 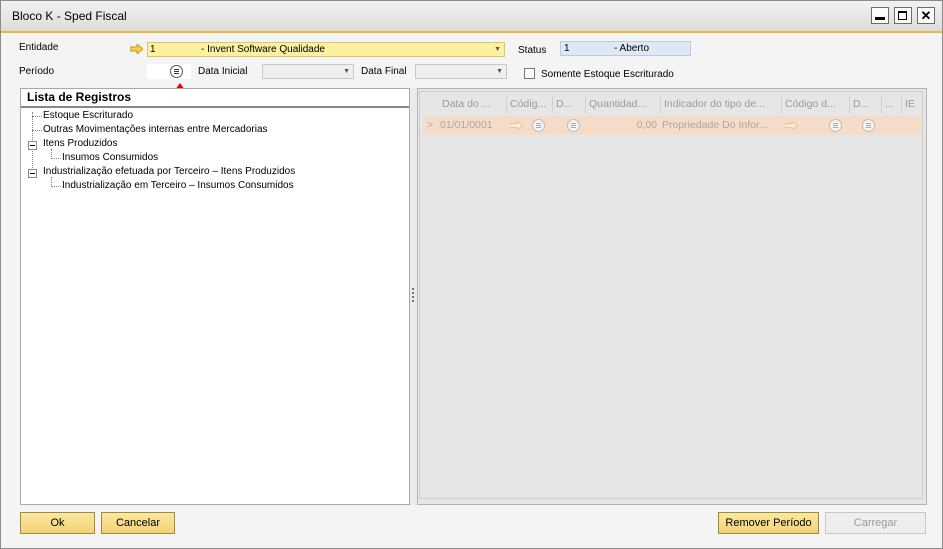 What do you see at coordinates (263, 49) in the screenshot?
I see `entidade-name: - Invent Software Qualidade` at bounding box center [263, 49].